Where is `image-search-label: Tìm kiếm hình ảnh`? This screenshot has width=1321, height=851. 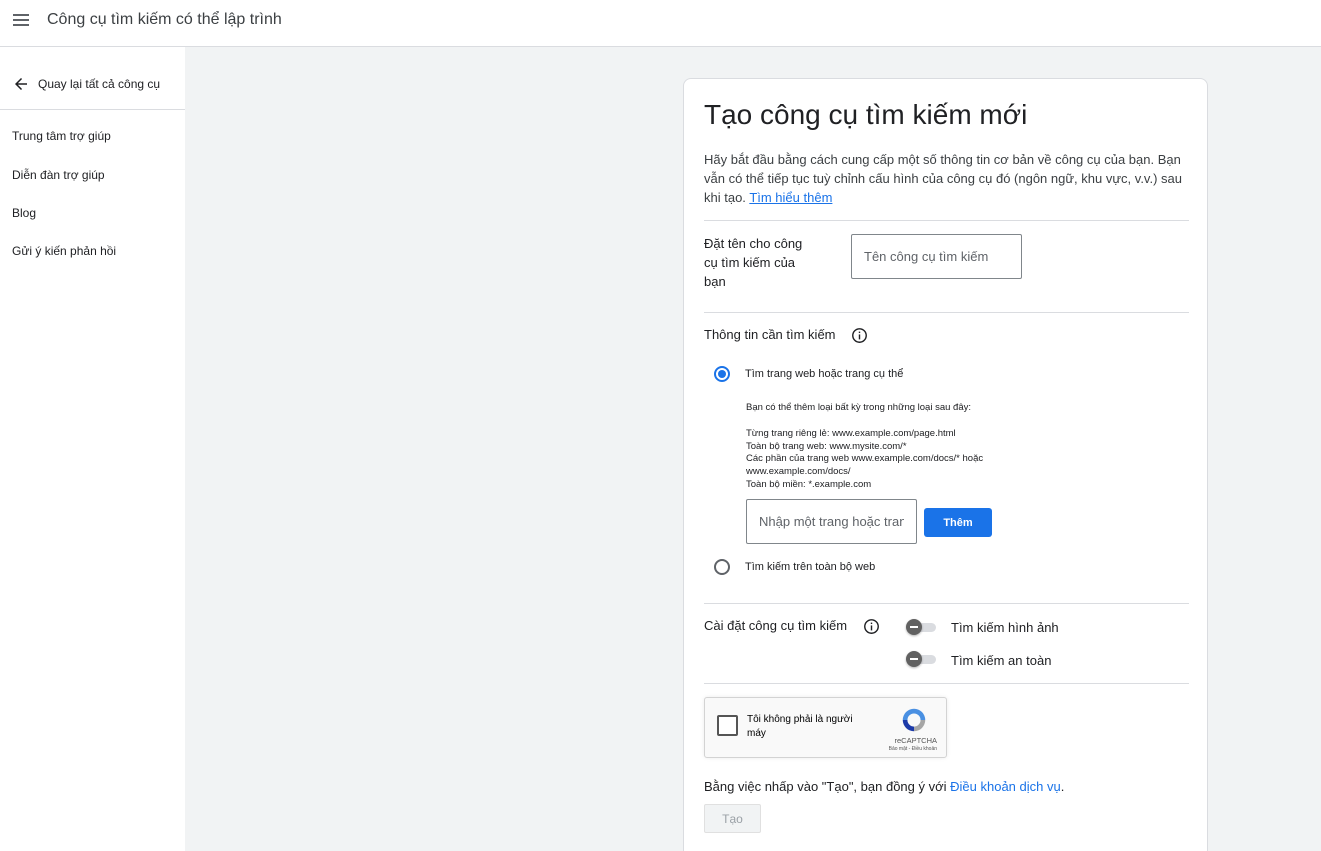
image-search-label: Tìm kiếm hình ảnh is located at coordinates (1005, 627).